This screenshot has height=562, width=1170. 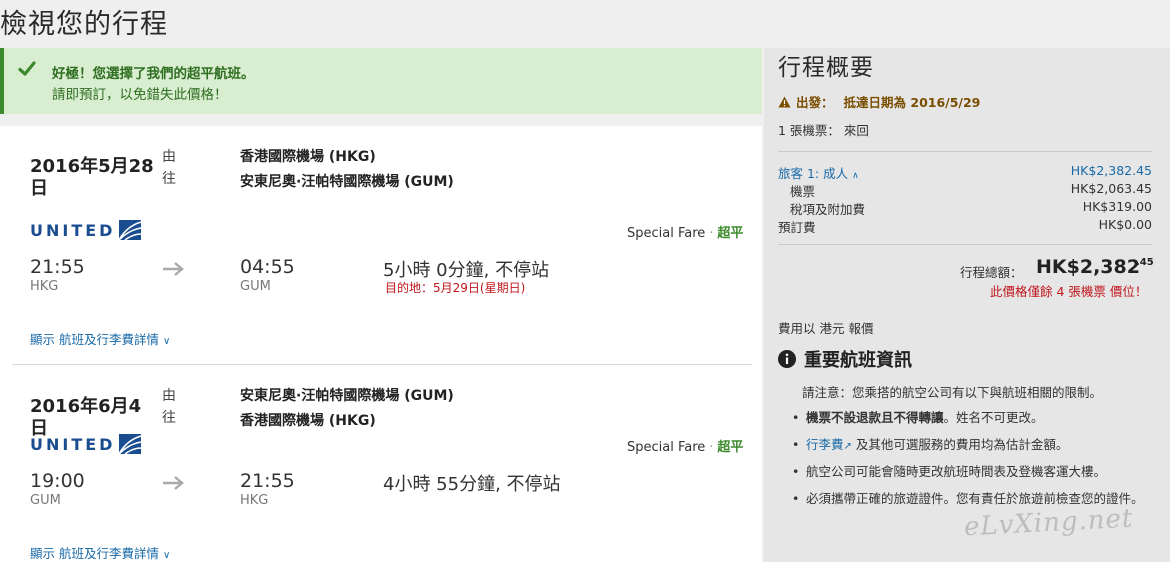 What do you see at coordinates (826, 328) in the screenshot?
I see `currency-note: 費用以 港元 報價` at bounding box center [826, 328].